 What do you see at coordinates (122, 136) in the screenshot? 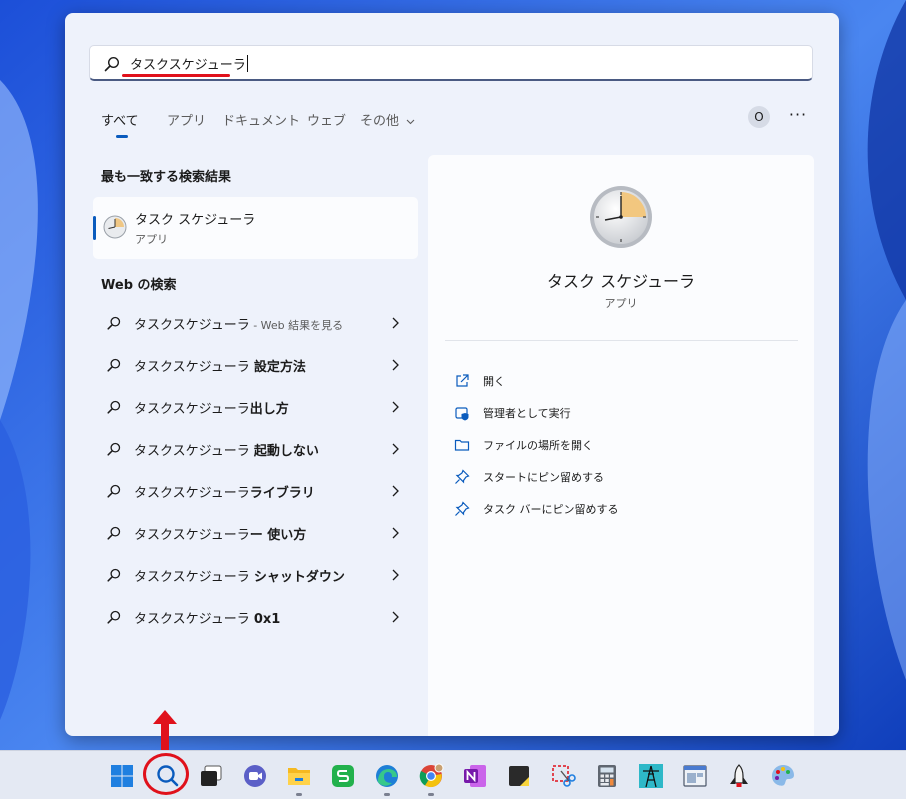
I see `tab-selected-indicator` at bounding box center [122, 136].